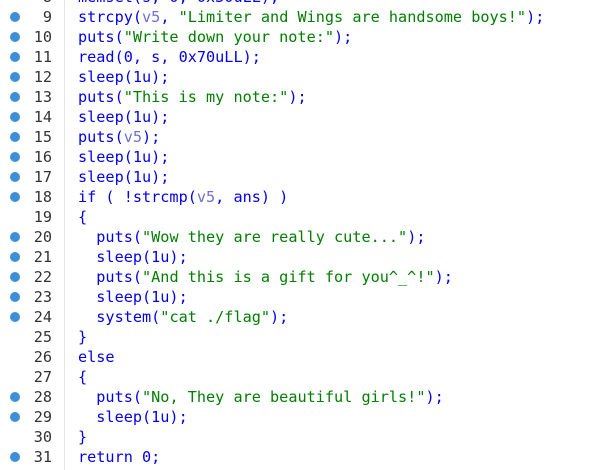  Describe the element at coordinates (302, 437) in the screenshot. I see `code-line: 30}` at that location.